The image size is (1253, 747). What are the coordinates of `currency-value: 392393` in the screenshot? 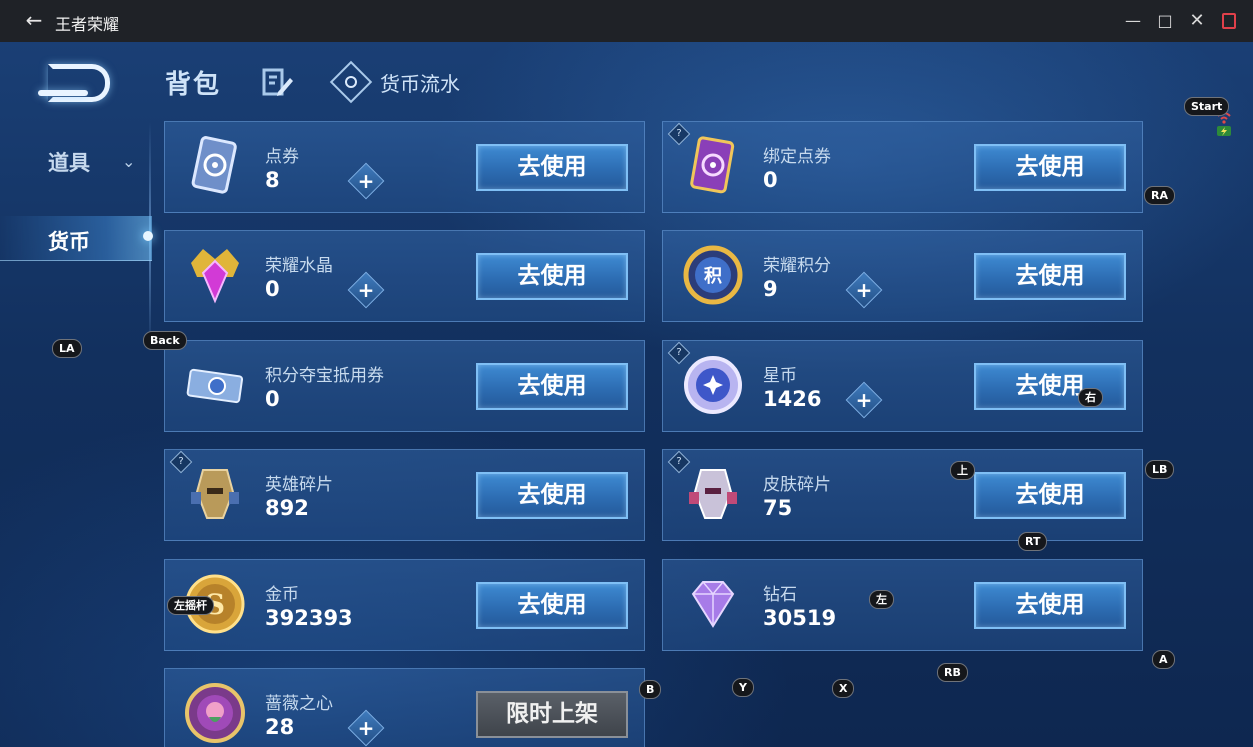 It's located at (309, 618).